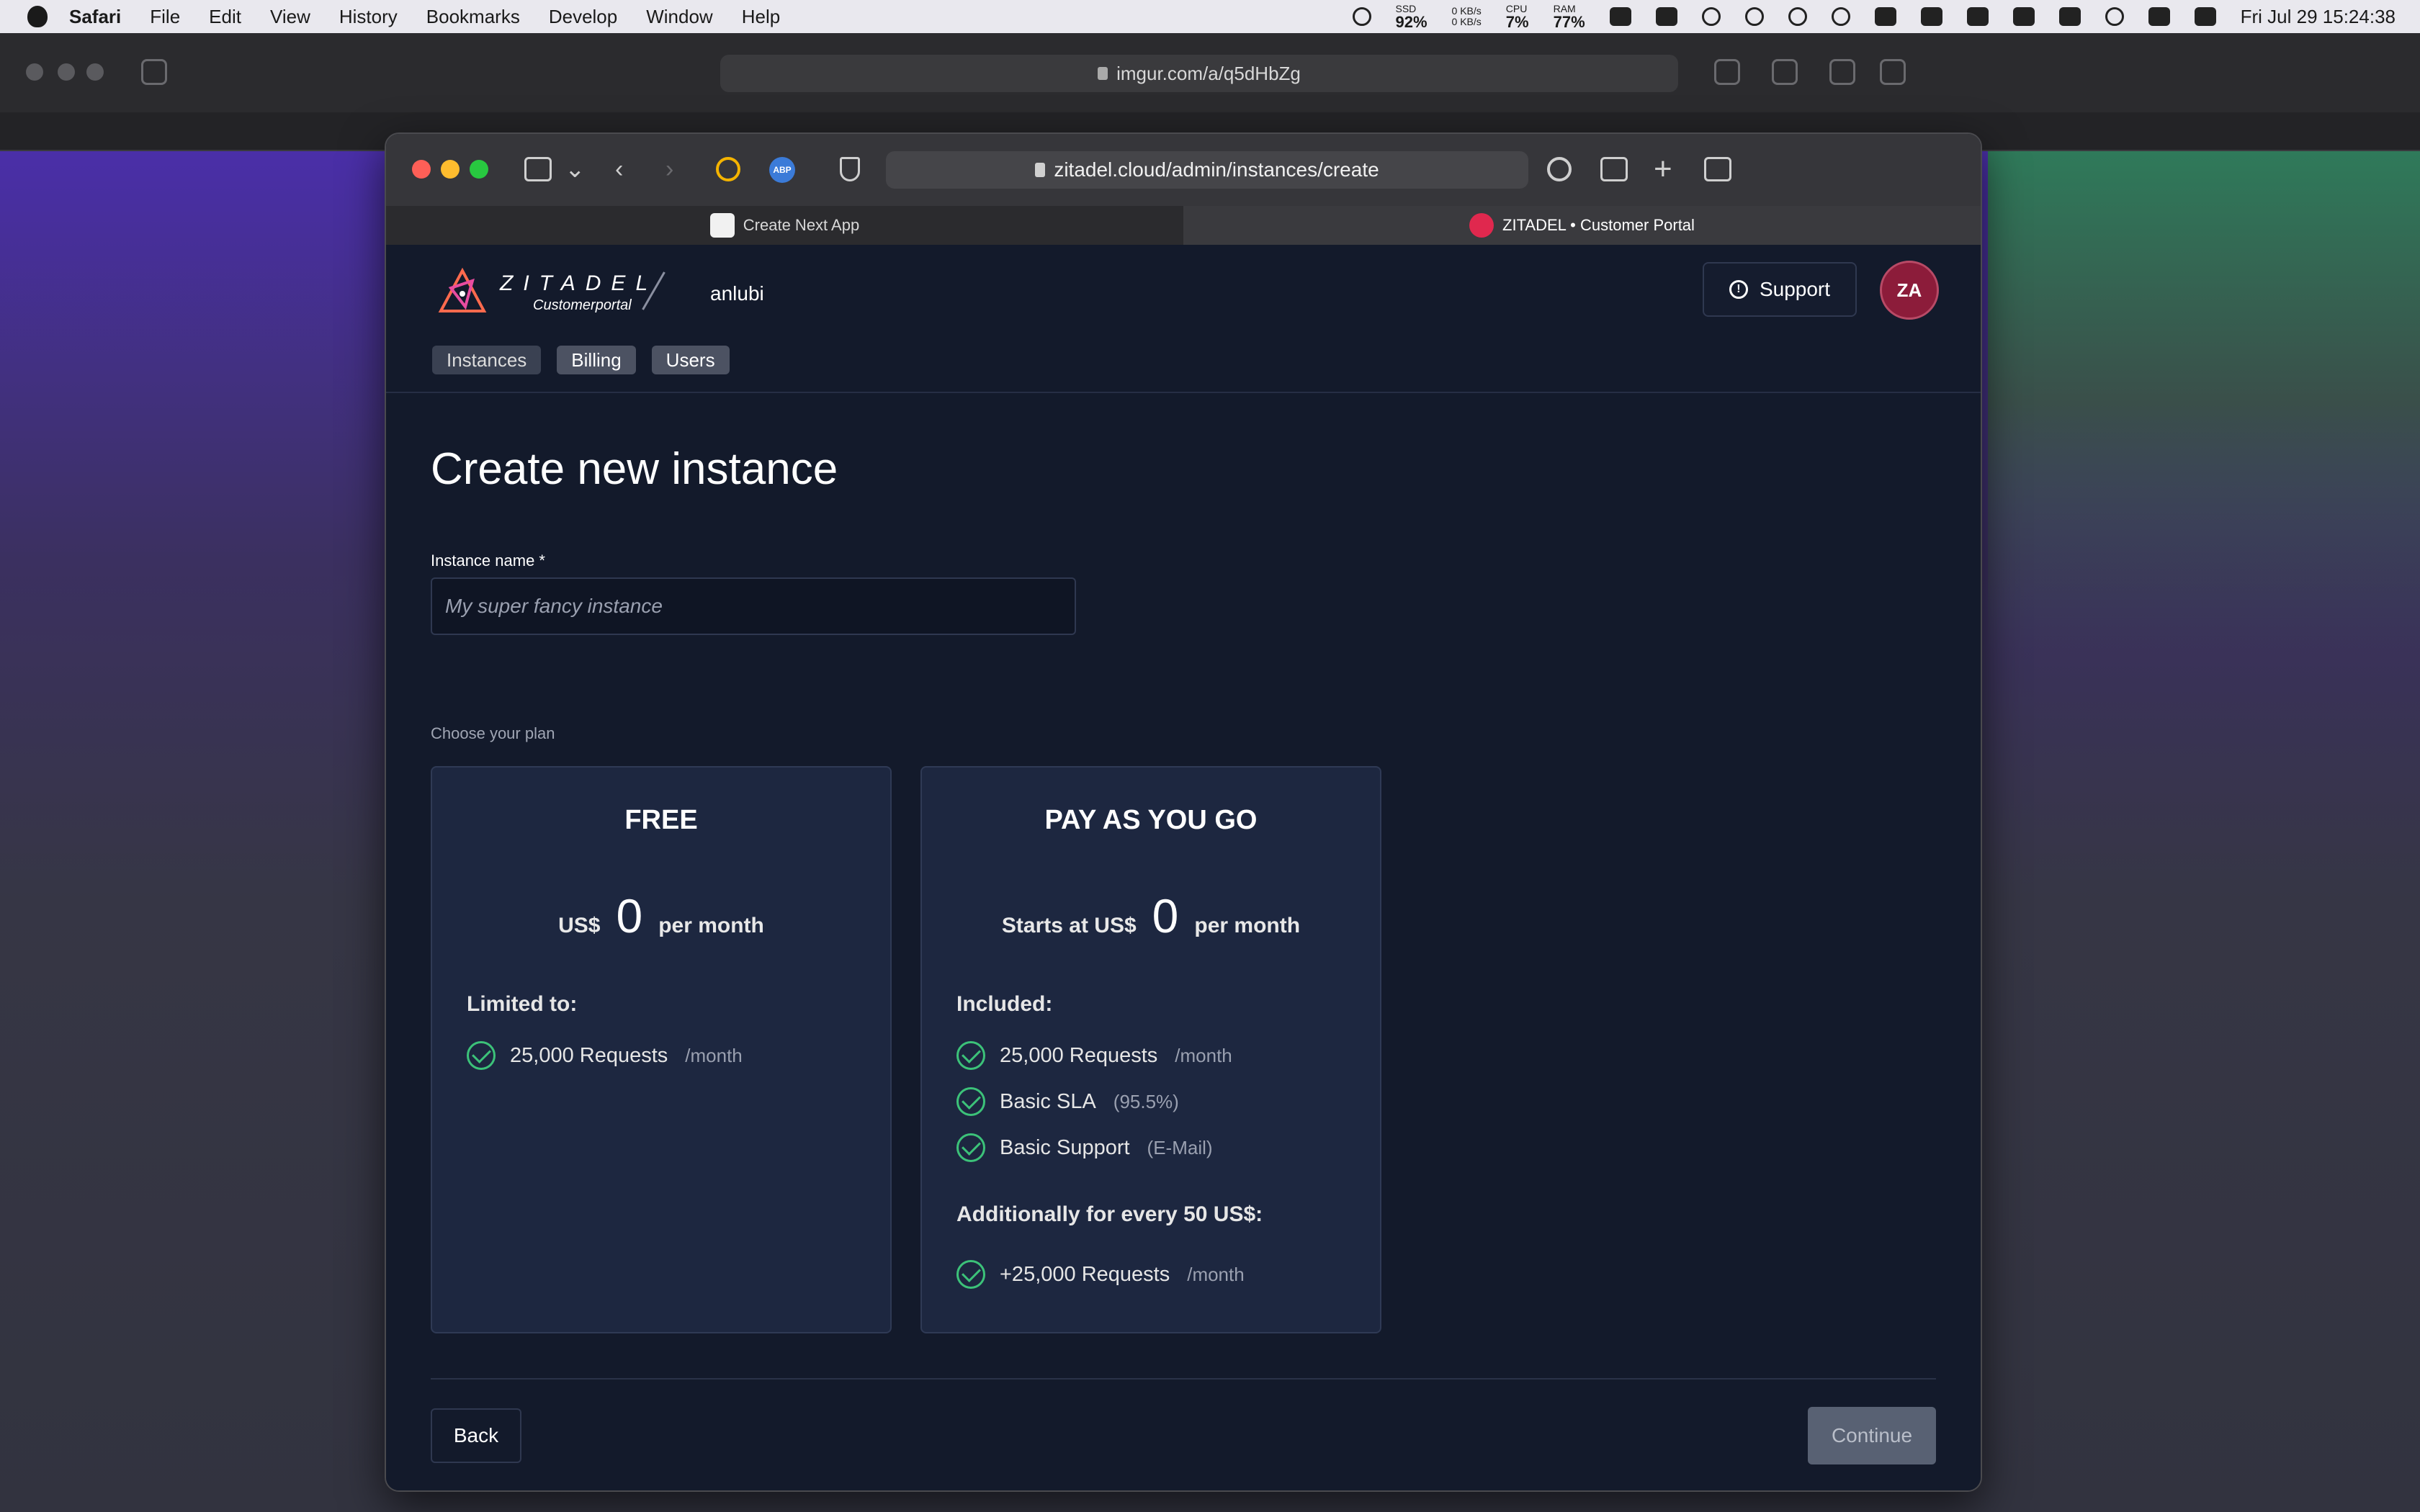 This screenshot has height=1512, width=2420. What do you see at coordinates (1361, 16) in the screenshot?
I see `gear-icon` at bounding box center [1361, 16].